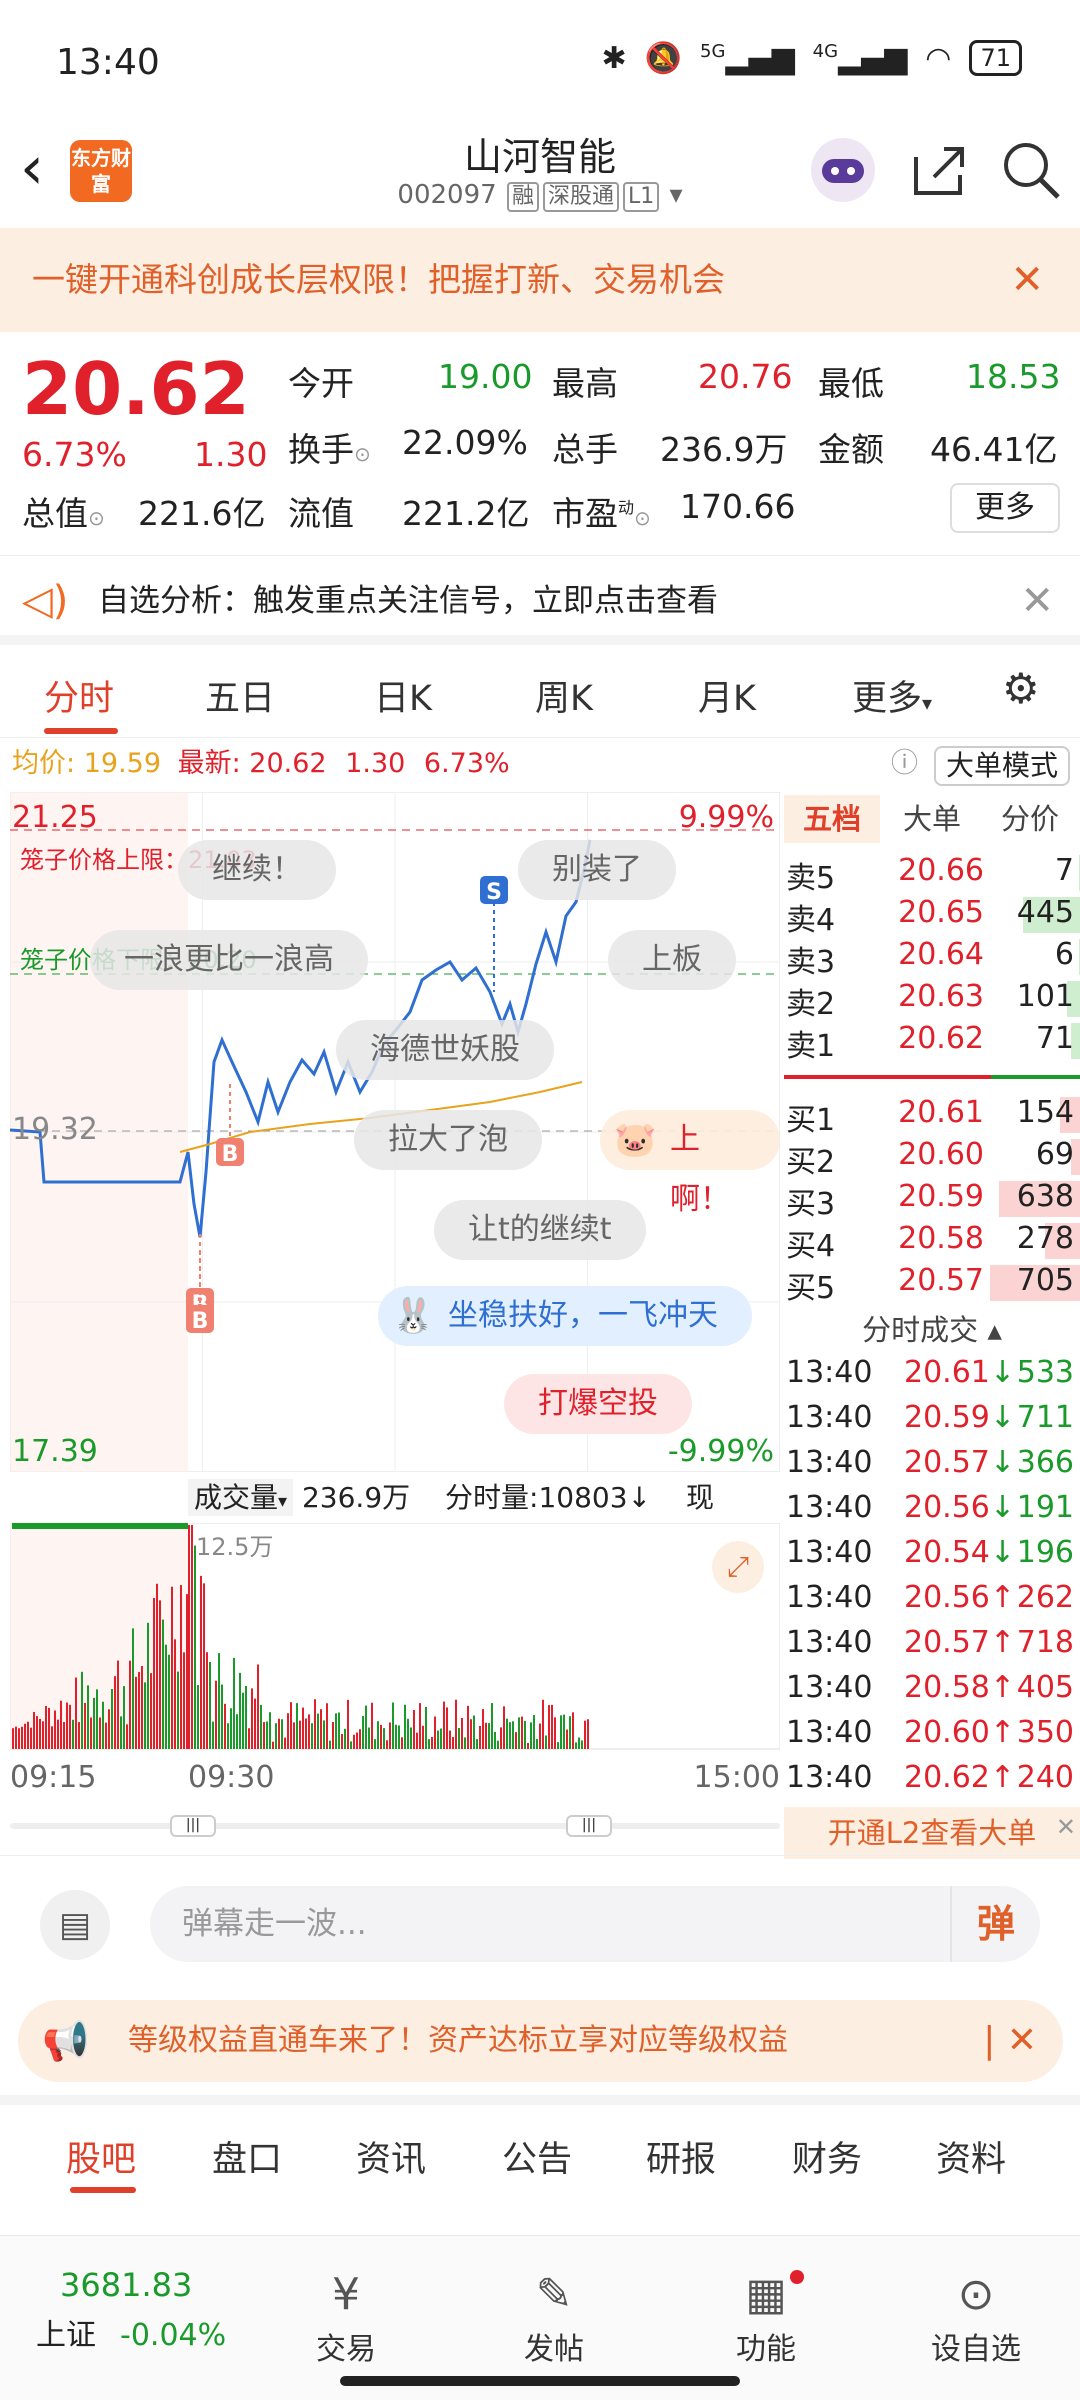 The image size is (1080, 2400). Describe the element at coordinates (458, 2040) in the screenshot. I see `promo-text: 等级权益直通车来了！资产达标立享对应等级权益` at that location.